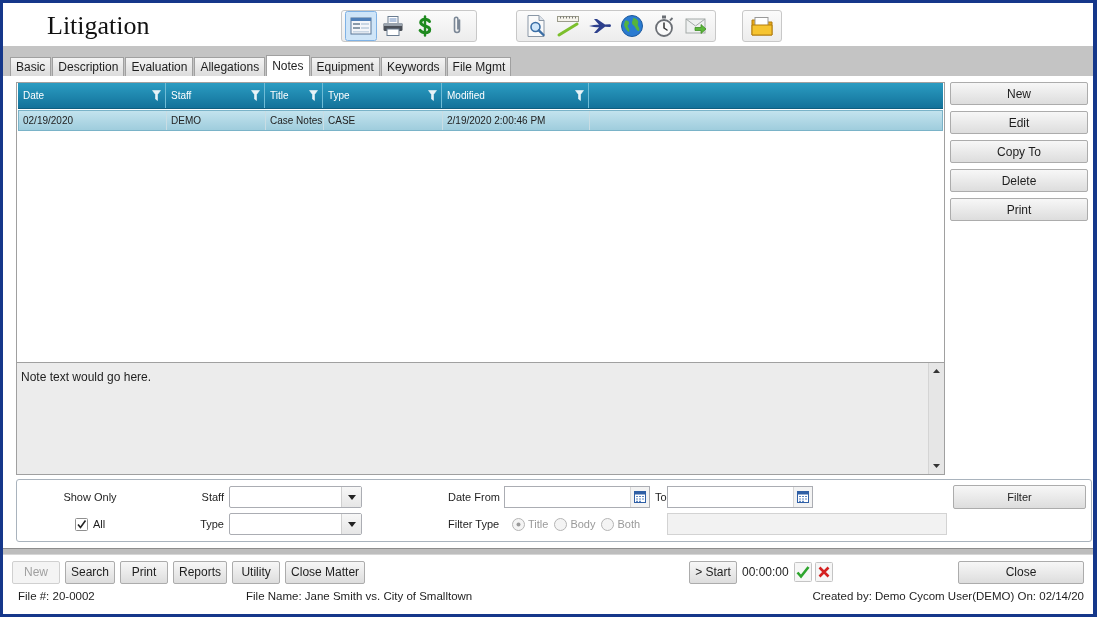 This screenshot has height=619, width=1099. Describe the element at coordinates (583, 524) in the screenshot. I see `radio-label: Body` at that location.